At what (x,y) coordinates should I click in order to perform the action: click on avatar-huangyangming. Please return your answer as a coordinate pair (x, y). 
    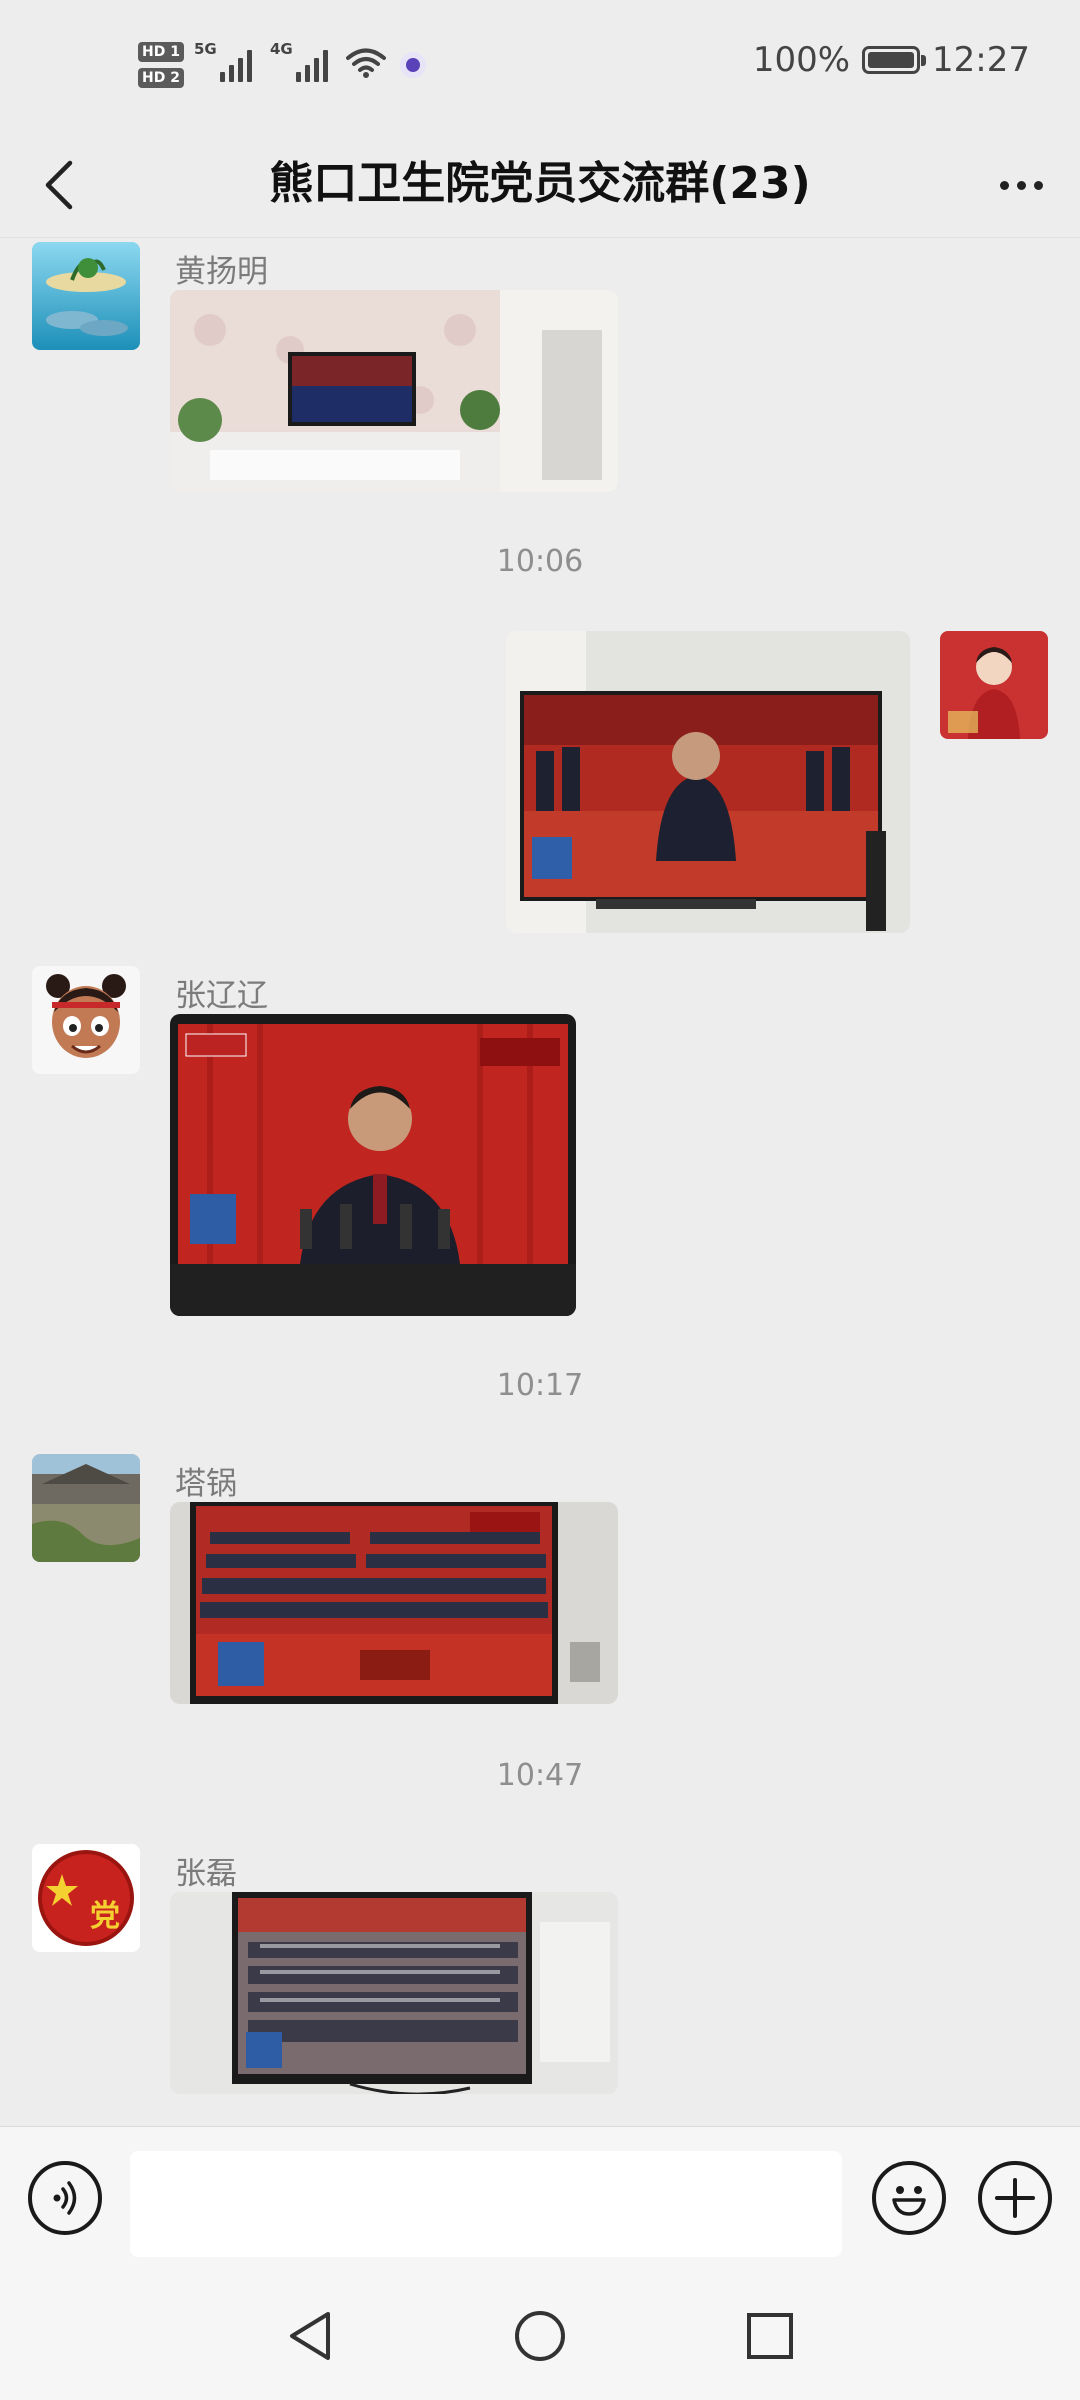
    Looking at the image, I should click on (86, 296).